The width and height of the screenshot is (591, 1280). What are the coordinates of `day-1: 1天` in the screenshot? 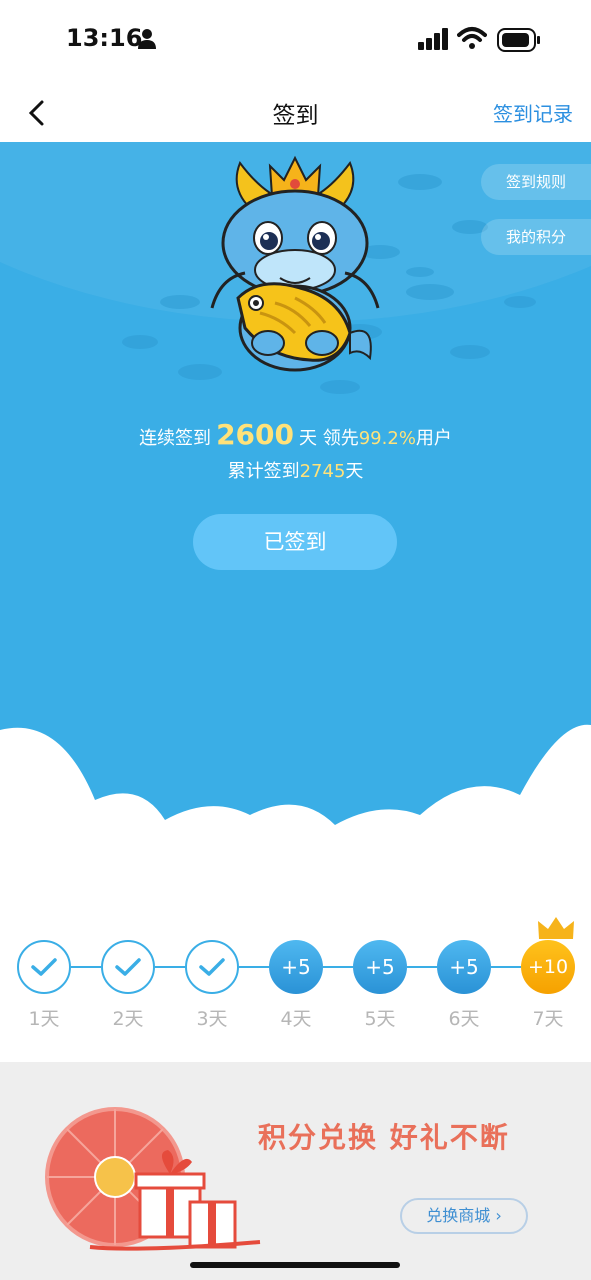 It's located at (45, 985).